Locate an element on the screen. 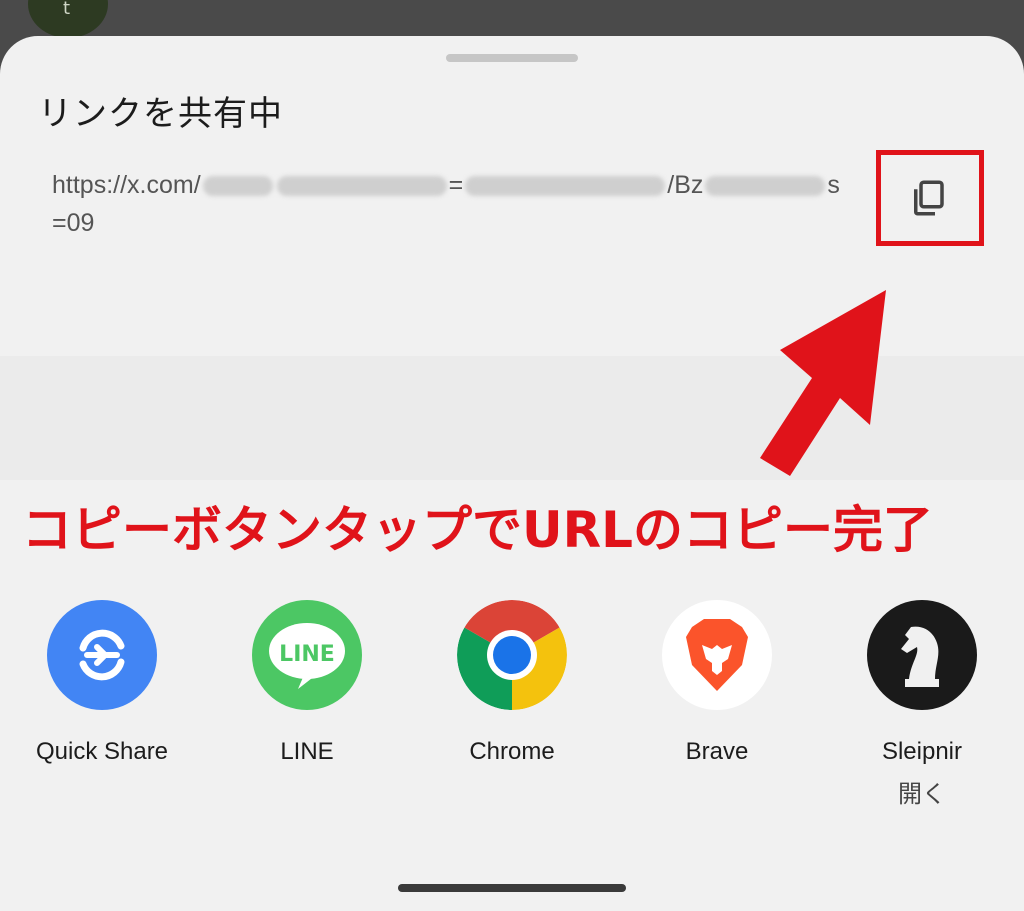  share-target-label: Quick Share is located at coordinates (102, 751).